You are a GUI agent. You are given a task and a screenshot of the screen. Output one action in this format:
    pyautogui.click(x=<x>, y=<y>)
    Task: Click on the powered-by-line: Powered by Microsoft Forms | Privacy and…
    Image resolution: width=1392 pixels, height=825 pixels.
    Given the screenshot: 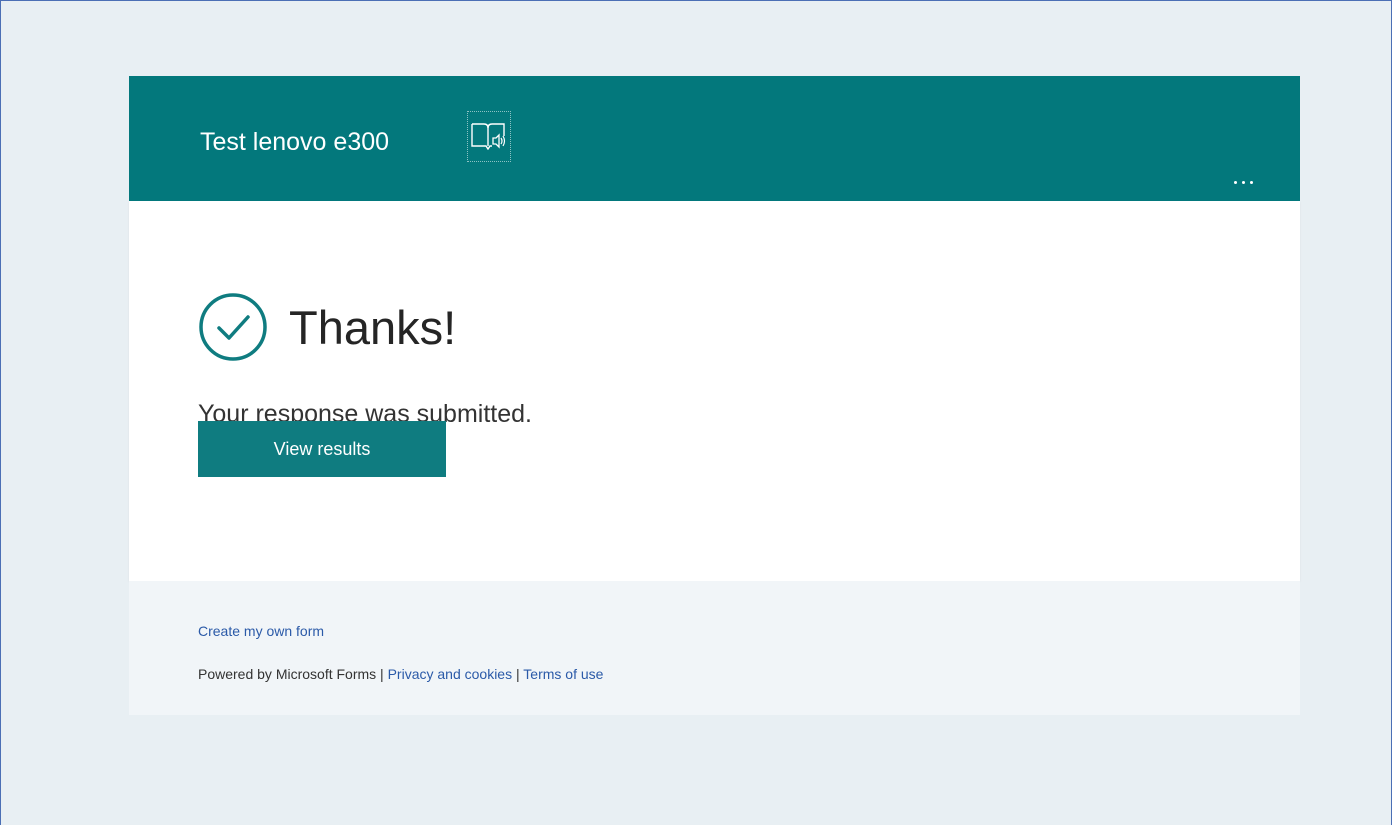 What is the action you would take?
    pyautogui.click(x=400, y=674)
    